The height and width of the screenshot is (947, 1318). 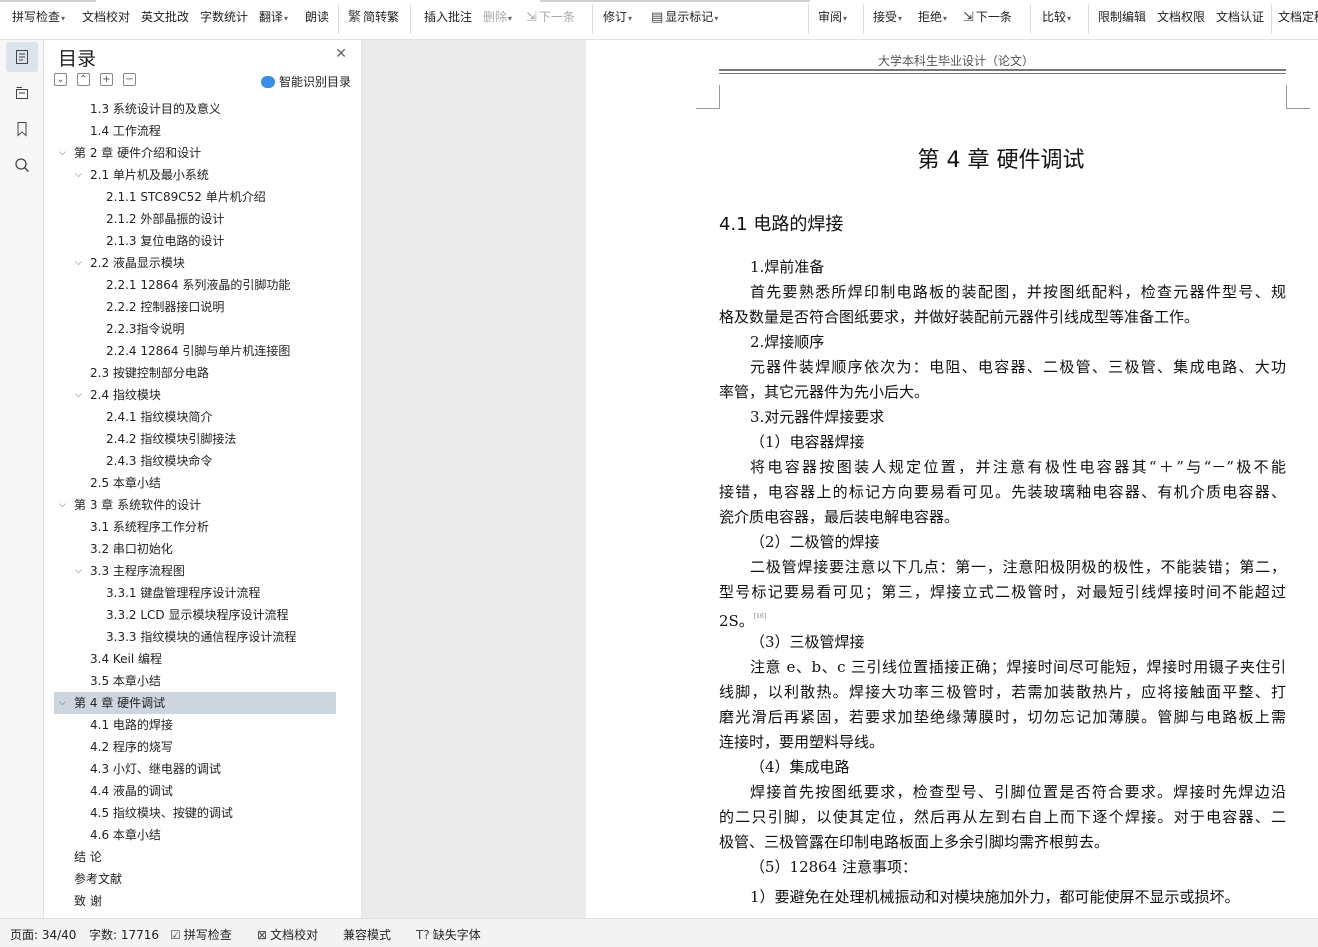 I want to click on chapter-nav-button, so click(x=22, y=93).